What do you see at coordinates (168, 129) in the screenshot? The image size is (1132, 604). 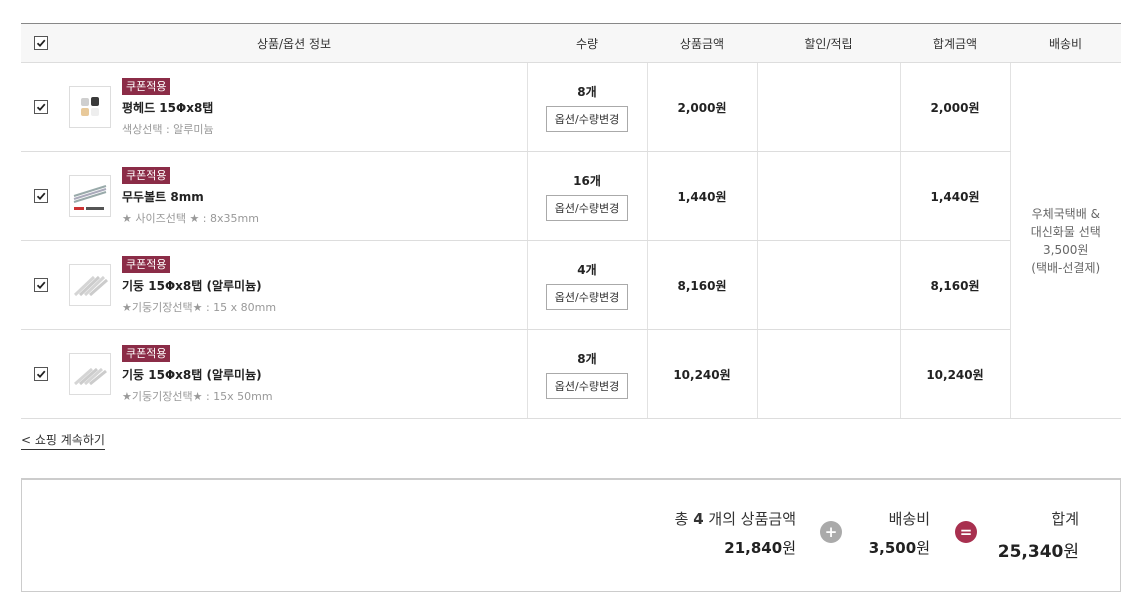 I see `product-option: 색상선택 : 알루미늄` at bounding box center [168, 129].